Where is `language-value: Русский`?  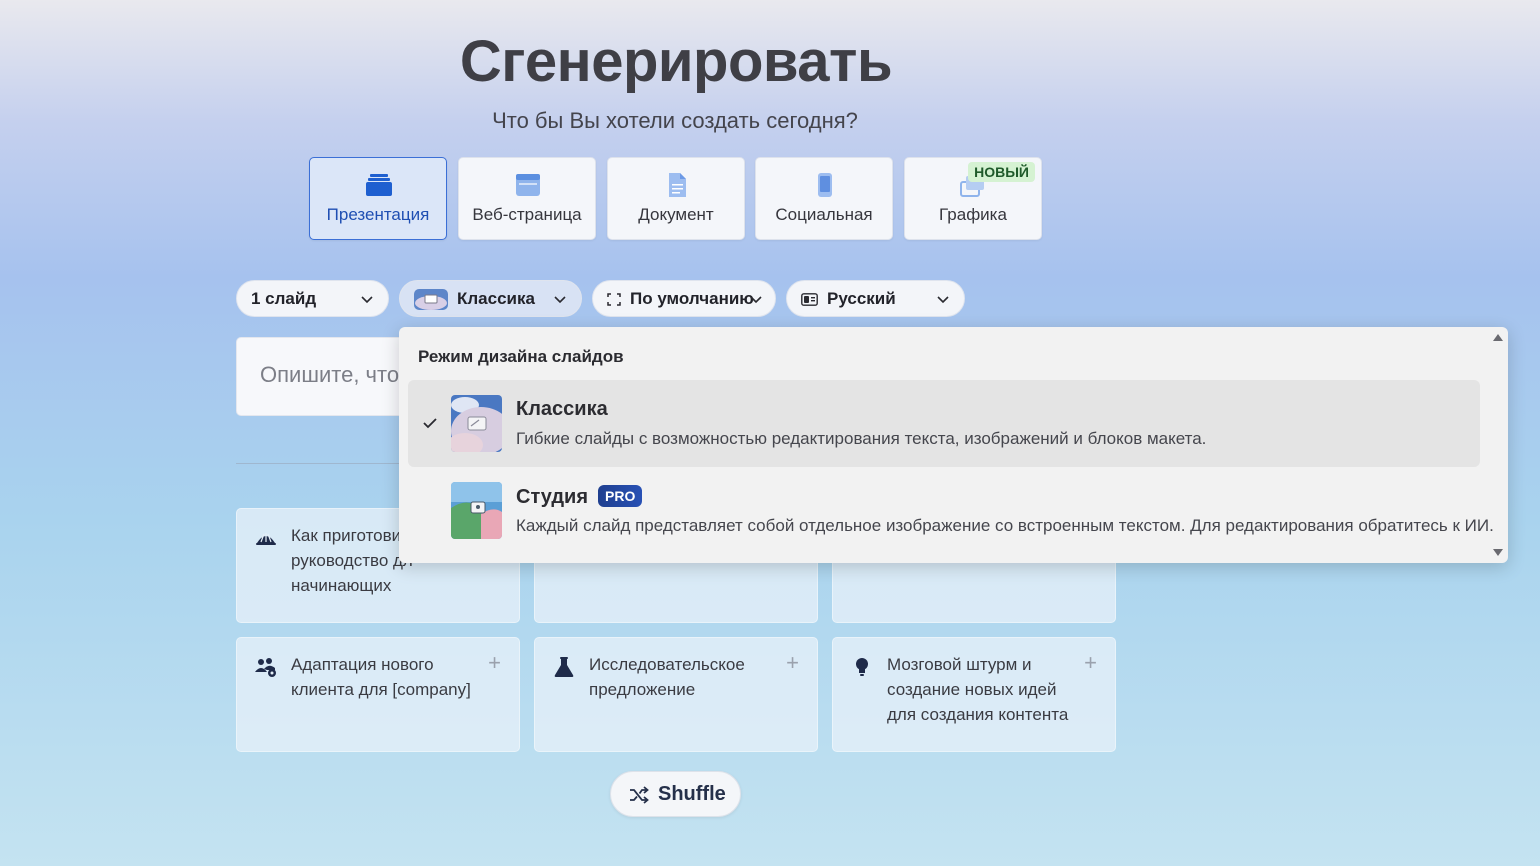
language-value: Русский is located at coordinates (861, 298).